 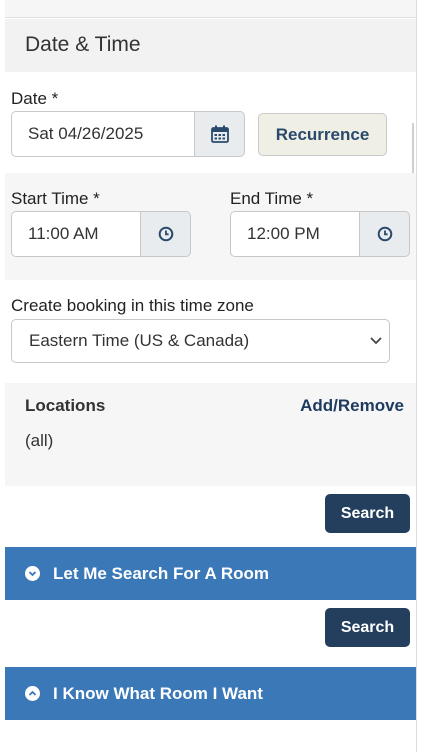 I want to click on start-time-picker-button, so click(x=165, y=234).